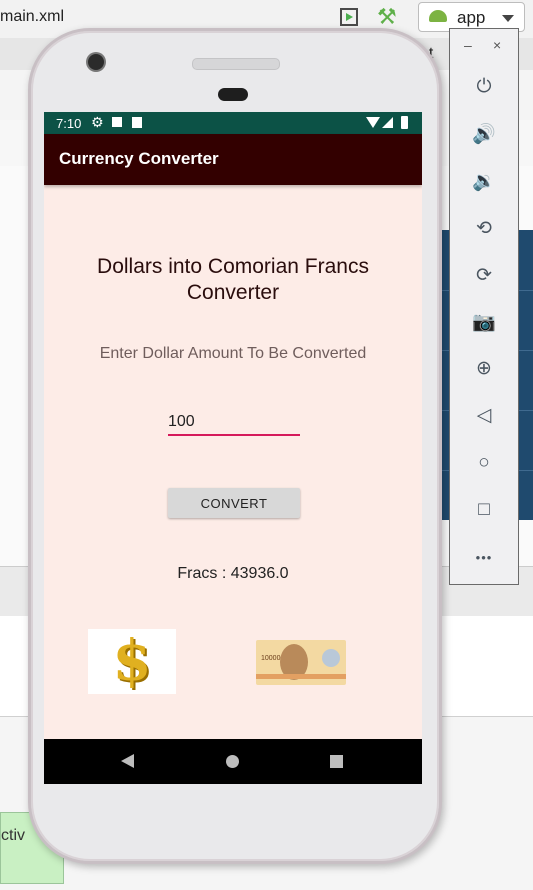 The width and height of the screenshot is (533, 890). I want to click on dollar-image: $, so click(132, 661).